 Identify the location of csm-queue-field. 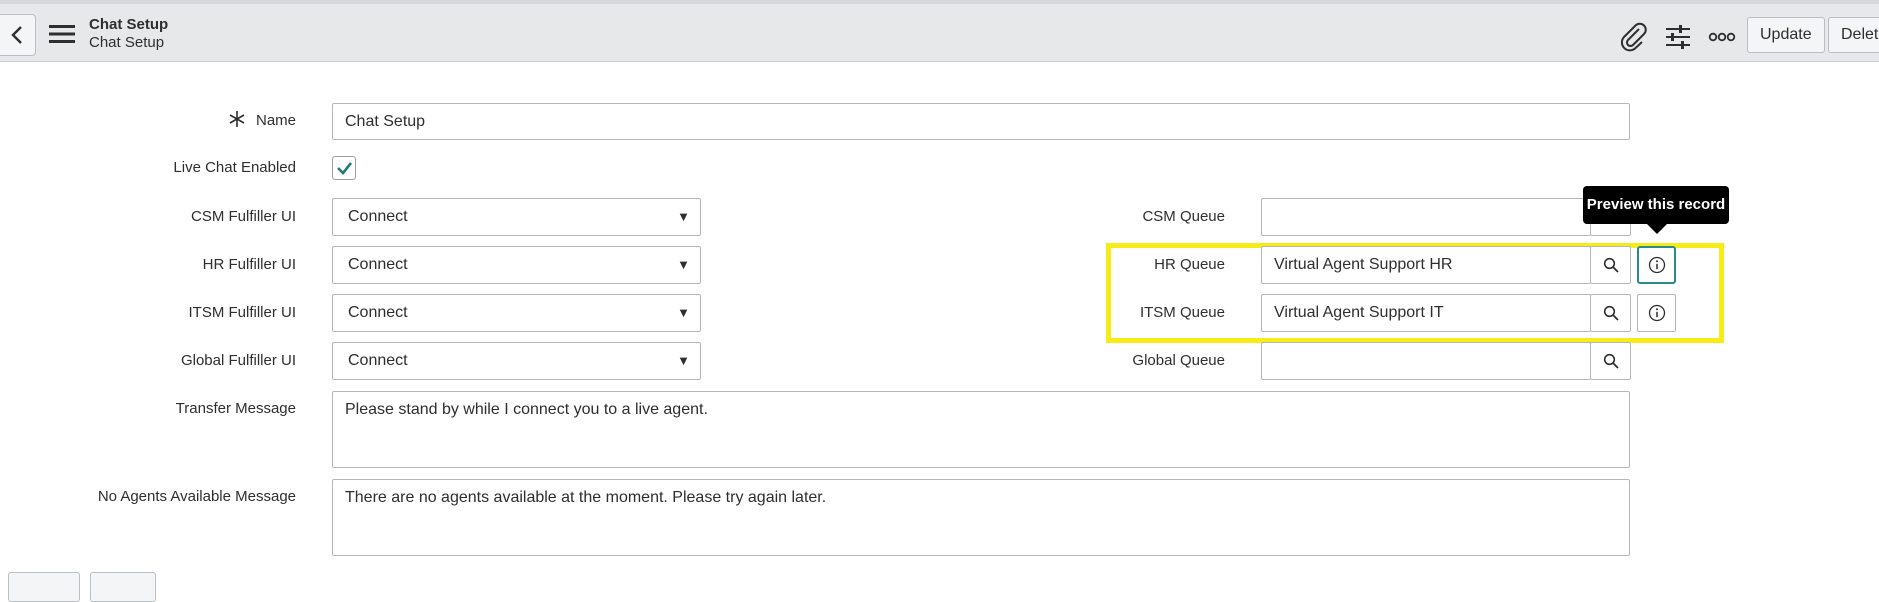
(1426, 217).